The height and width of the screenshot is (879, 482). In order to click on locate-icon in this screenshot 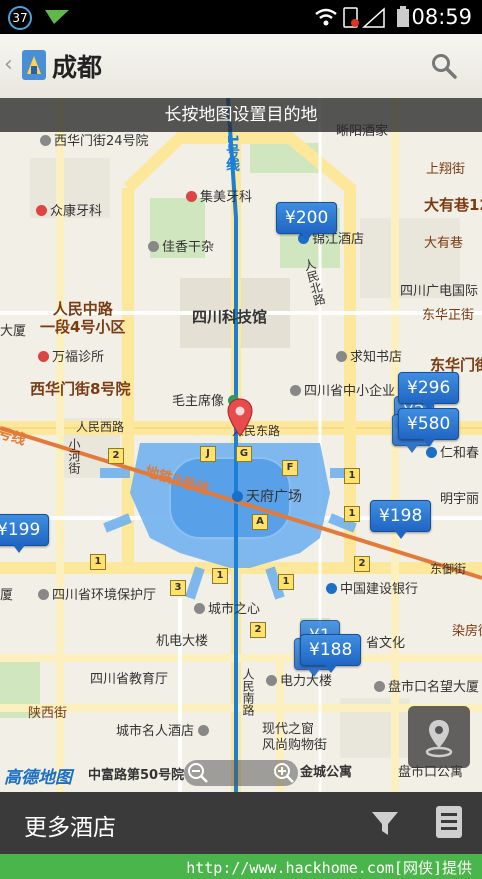, I will do `click(439, 739)`.